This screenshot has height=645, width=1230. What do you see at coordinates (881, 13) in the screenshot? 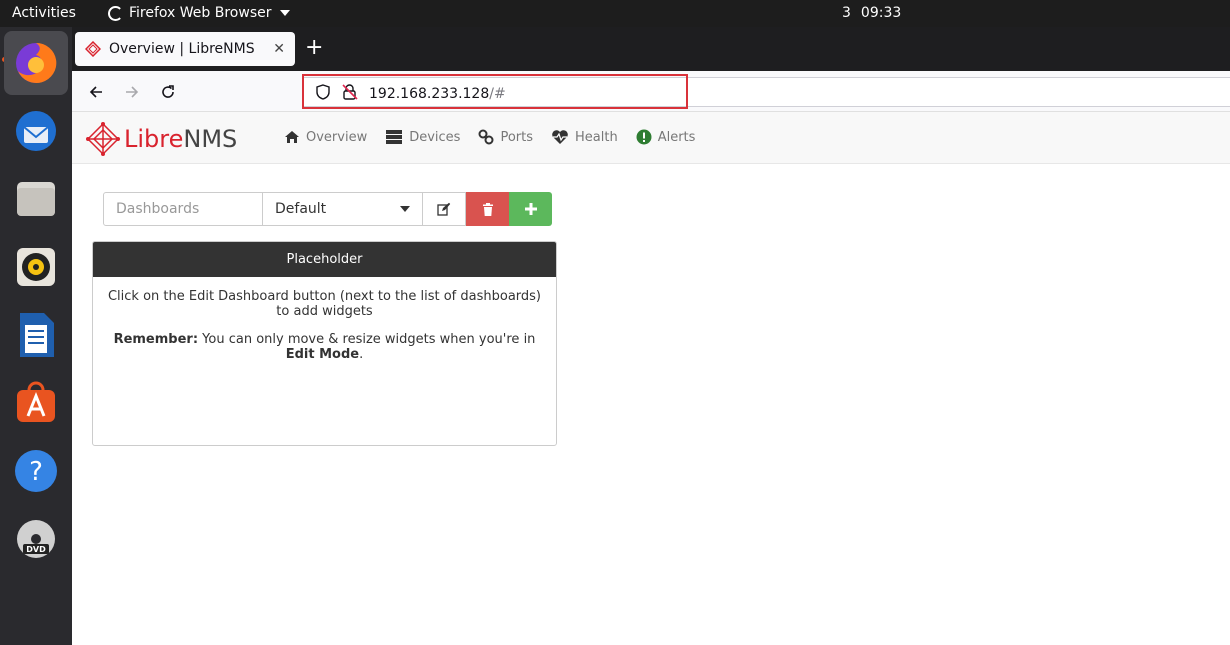
I see `clock-time: 09:33` at bounding box center [881, 13].